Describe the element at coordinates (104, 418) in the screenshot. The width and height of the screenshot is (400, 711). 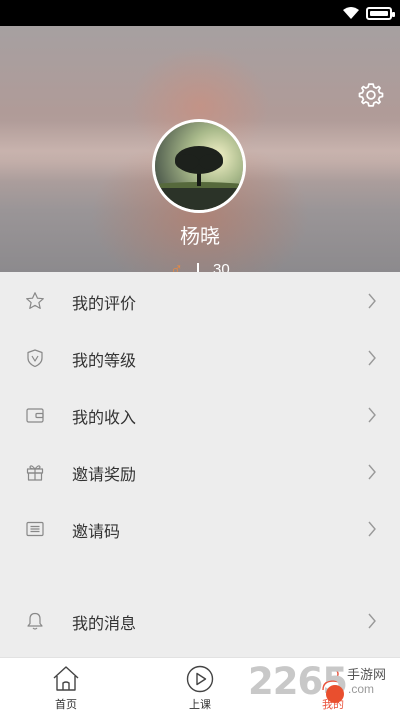
I see `menu-label: 我的收入` at that location.